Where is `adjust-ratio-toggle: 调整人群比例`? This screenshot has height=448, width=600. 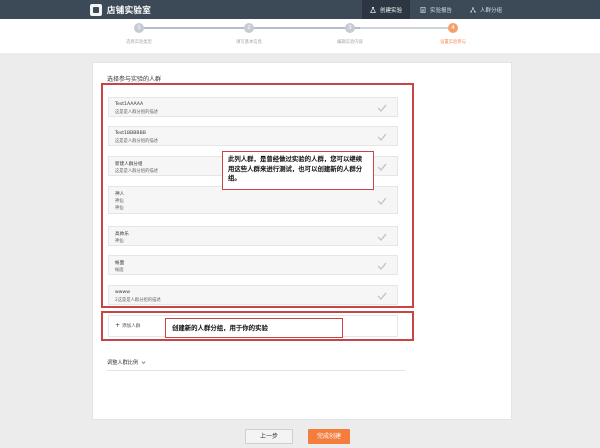 adjust-ratio-toggle: 调整人群比例 is located at coordinates (126, 362).